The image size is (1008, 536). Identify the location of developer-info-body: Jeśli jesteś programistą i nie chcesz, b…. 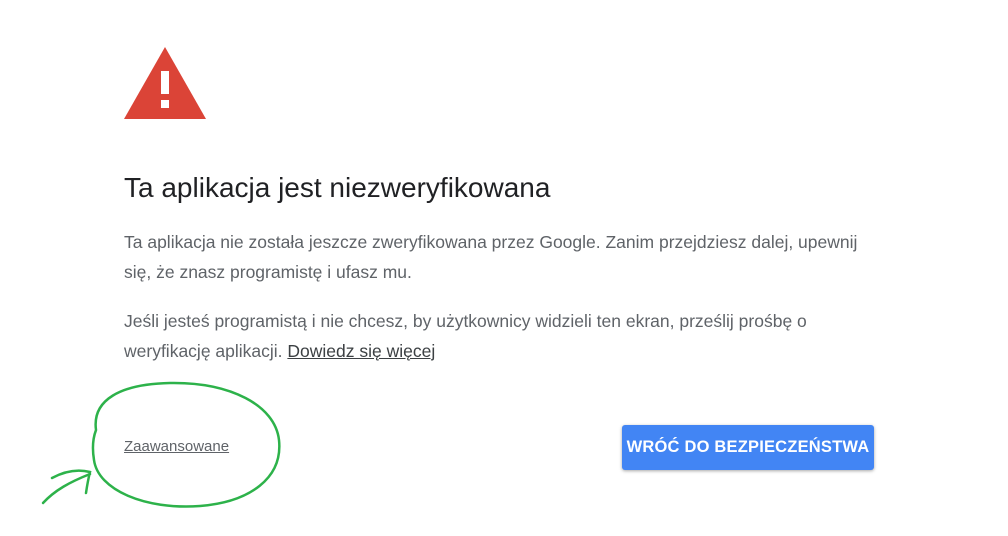
(465, 336).